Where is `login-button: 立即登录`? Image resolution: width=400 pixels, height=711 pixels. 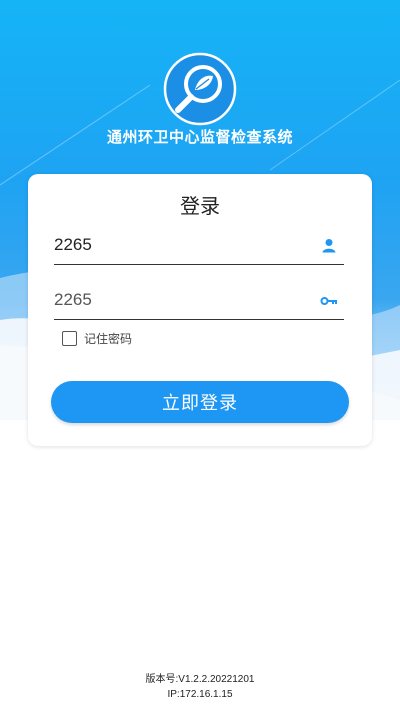 login-button: 立即登录 is located at coordinates (200, 402).